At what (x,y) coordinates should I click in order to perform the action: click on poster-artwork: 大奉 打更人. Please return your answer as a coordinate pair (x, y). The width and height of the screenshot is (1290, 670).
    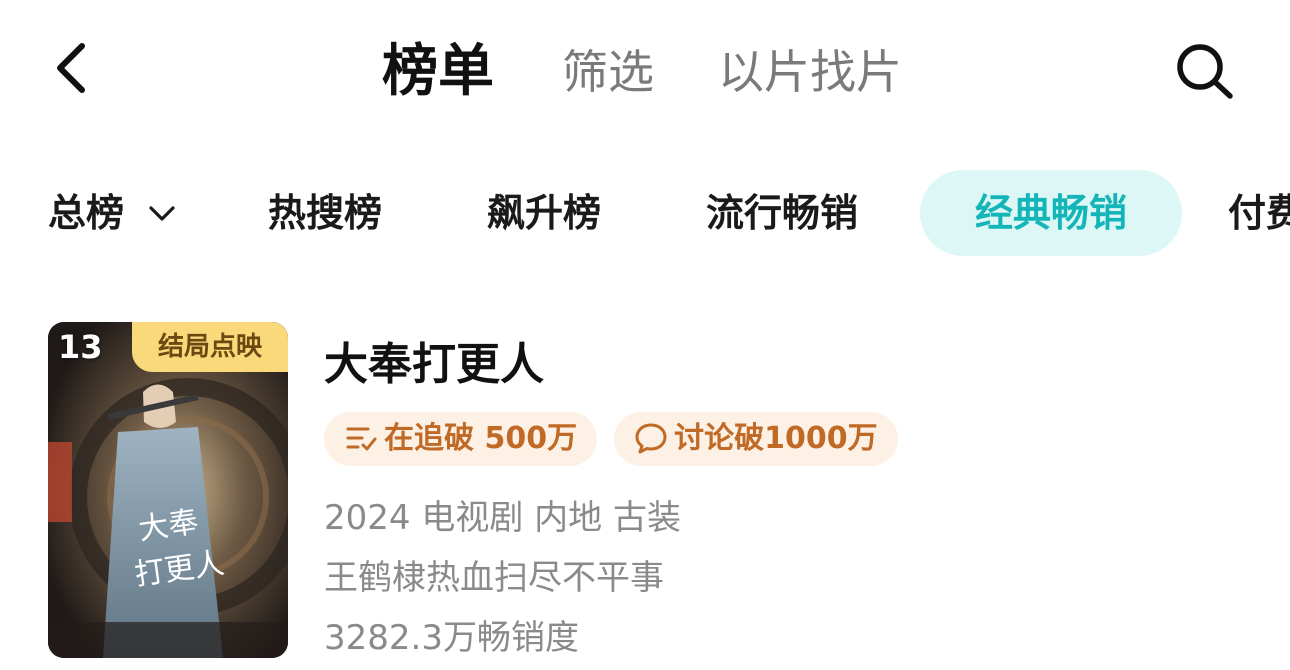
    Looking at the image, I should click on (168, 490).